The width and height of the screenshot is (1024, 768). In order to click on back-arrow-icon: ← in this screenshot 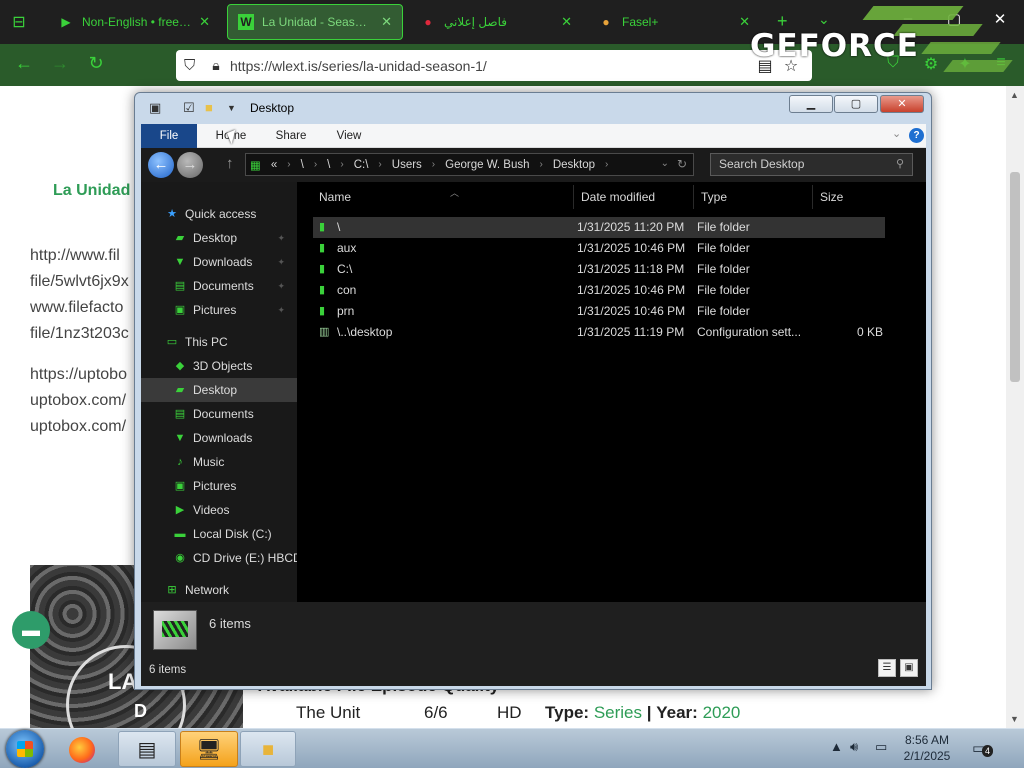, I will do `click(24, 63)`.